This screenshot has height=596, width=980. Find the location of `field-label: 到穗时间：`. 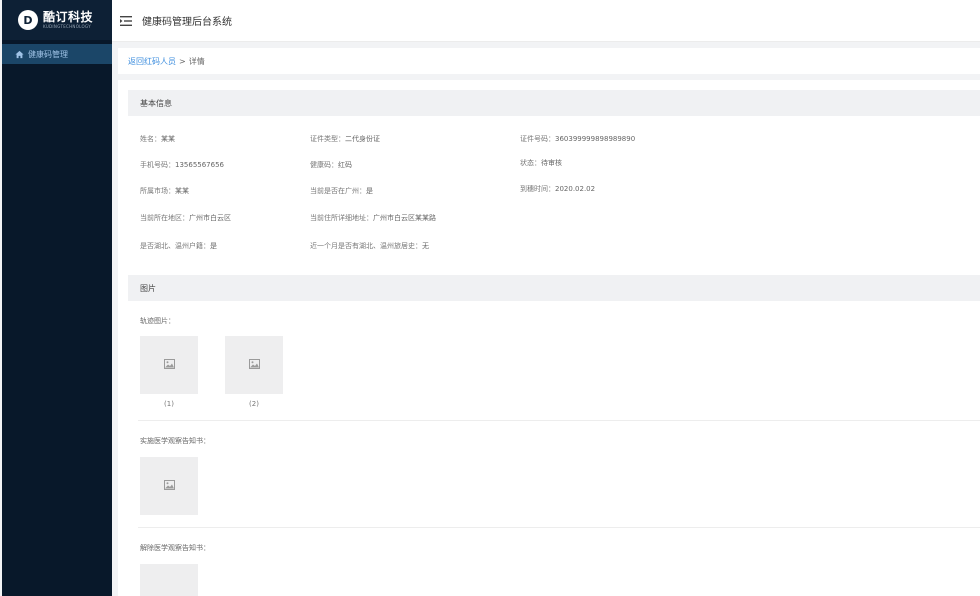

field-label: 到穗时间： is located at coordinates (537, 189).